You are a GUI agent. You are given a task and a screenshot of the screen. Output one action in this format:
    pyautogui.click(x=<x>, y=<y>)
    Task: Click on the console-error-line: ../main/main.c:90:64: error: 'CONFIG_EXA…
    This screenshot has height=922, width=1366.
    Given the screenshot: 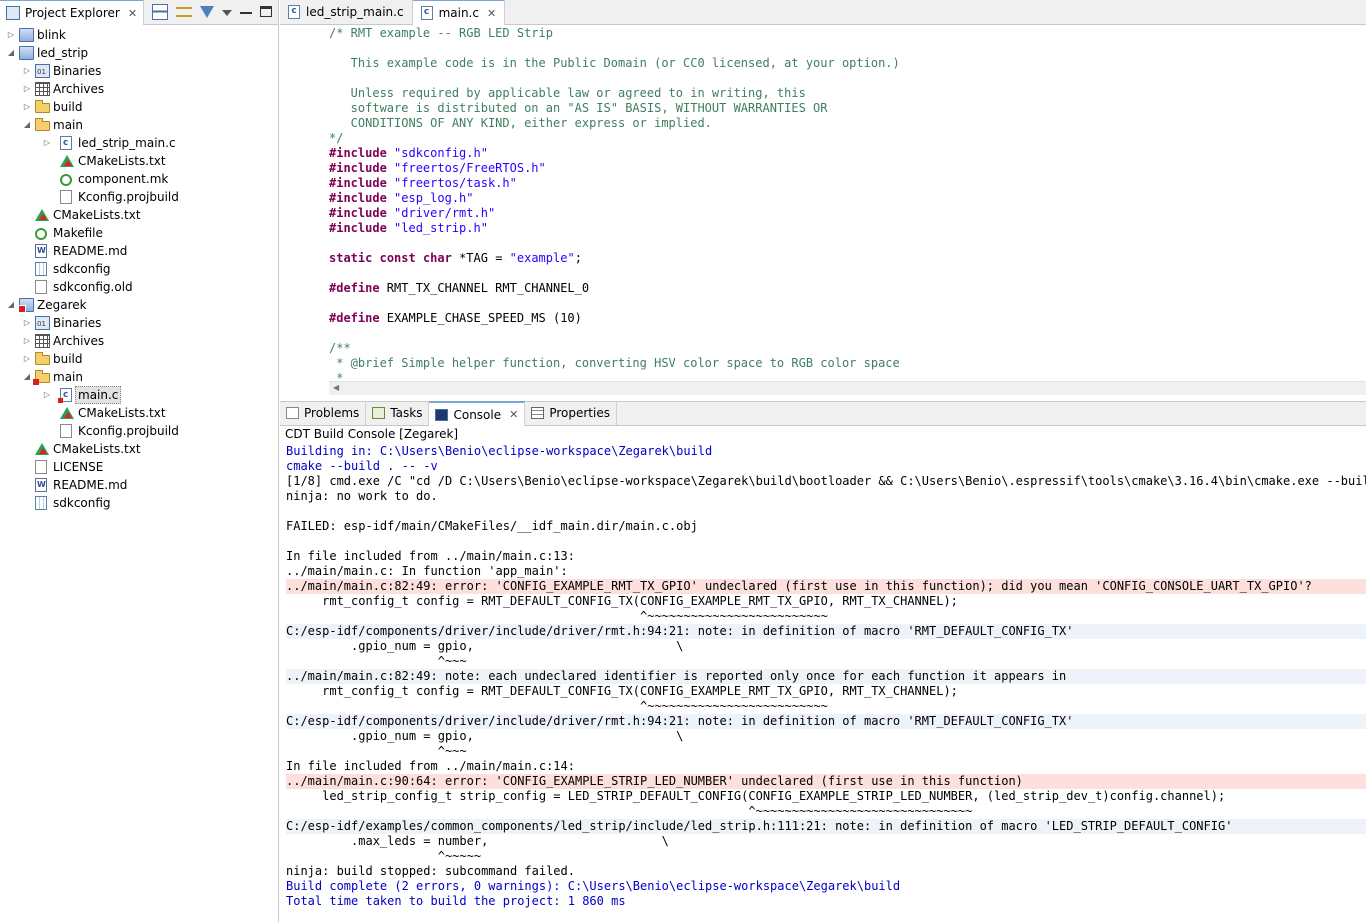 What is the action you would take?
    pyautogui.click(x=826, y=781)
    